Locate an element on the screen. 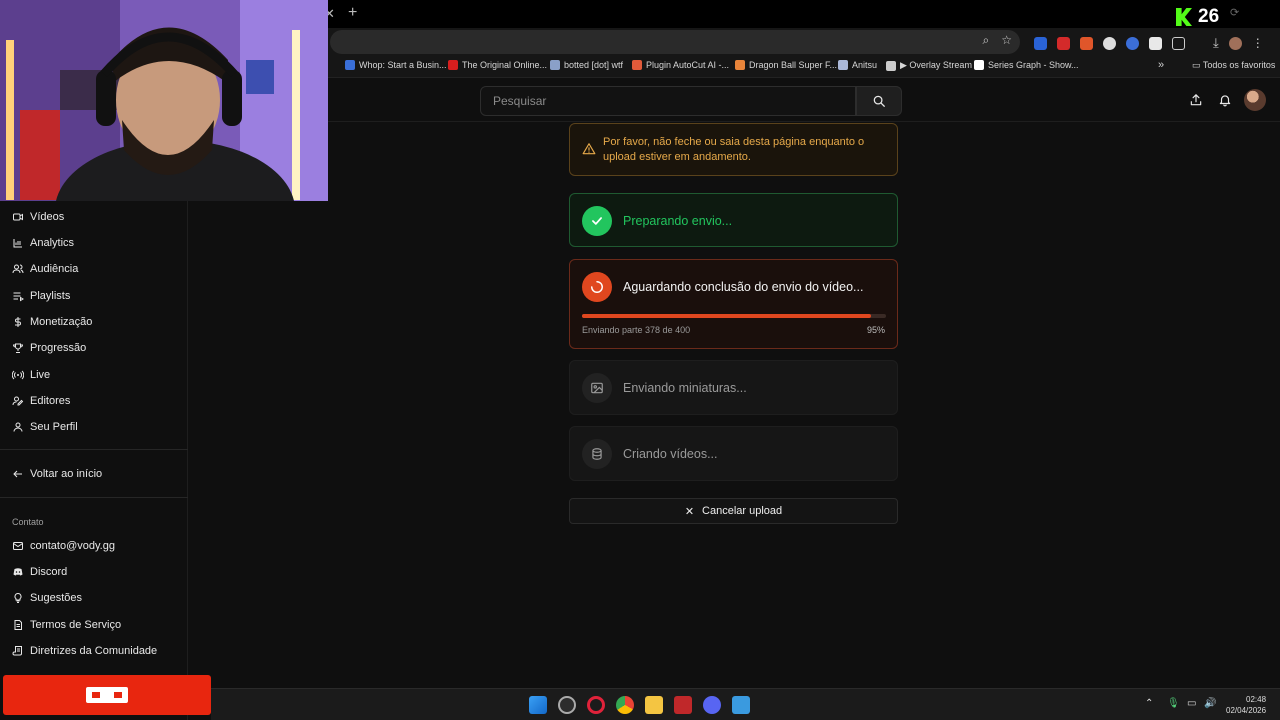 Image resolution: width=1280 pixels, height=720 pixels. download-icon: ⤓ is located at coordinates (1216, 43).